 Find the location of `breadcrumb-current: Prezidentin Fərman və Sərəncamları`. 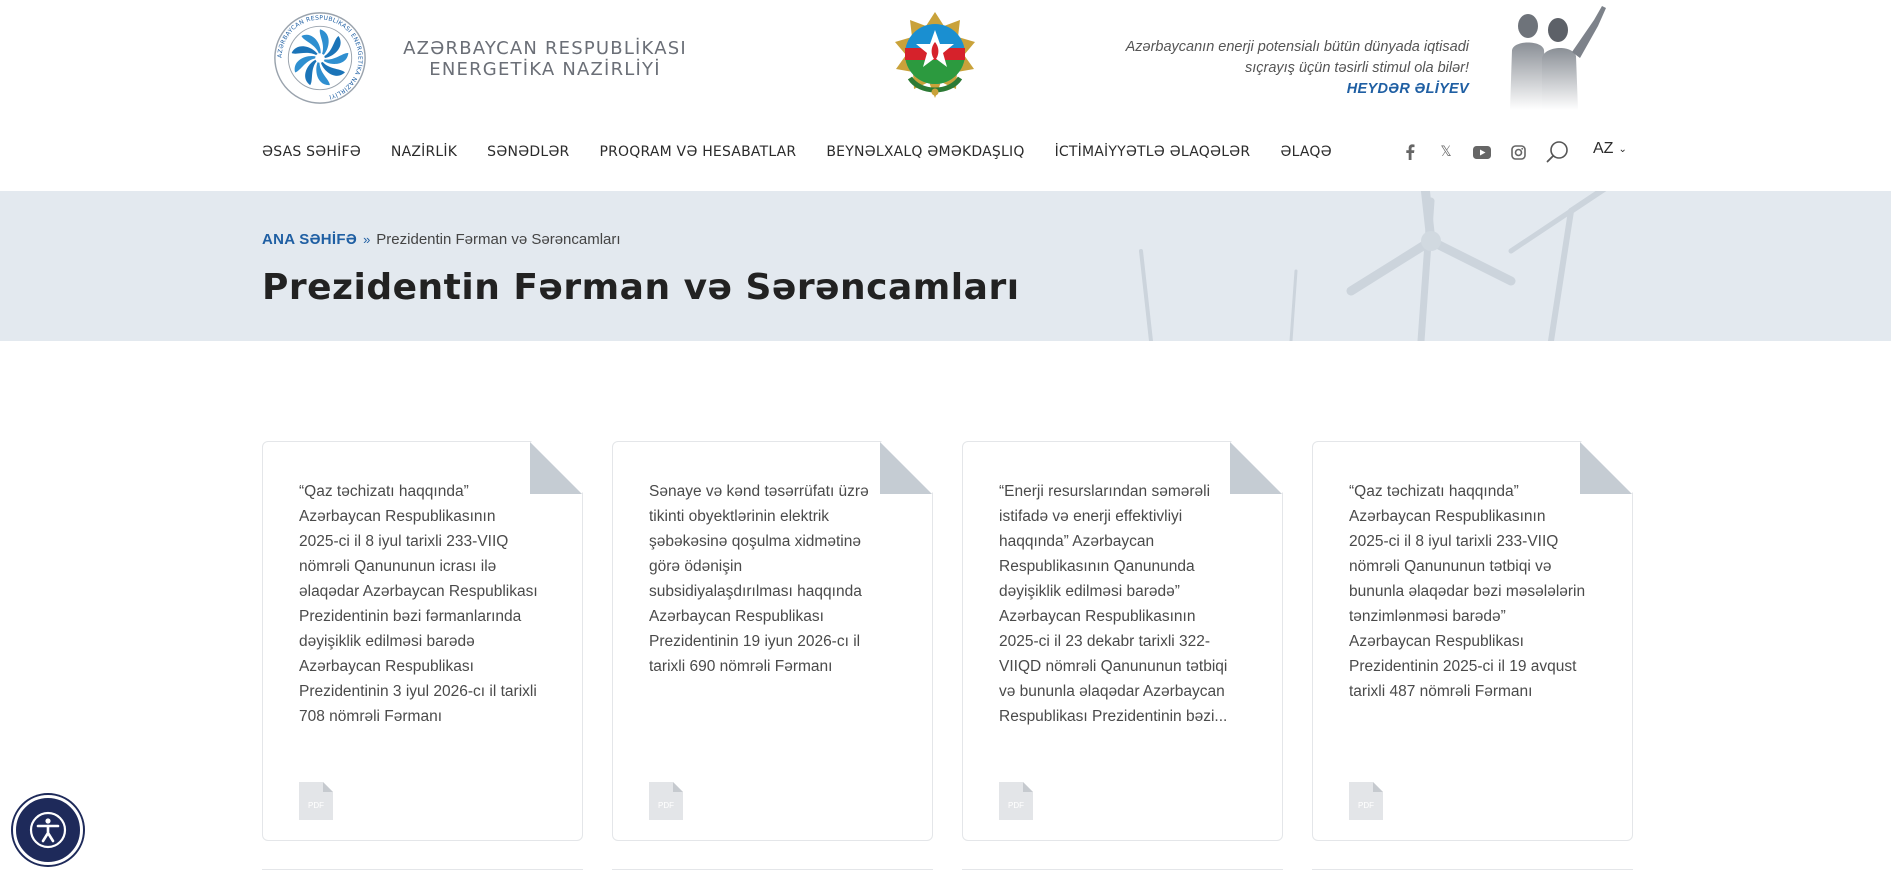

breadcrumb-current: Prezidentin Fərman və Sərəncamları is located at coordinates (498, 239).